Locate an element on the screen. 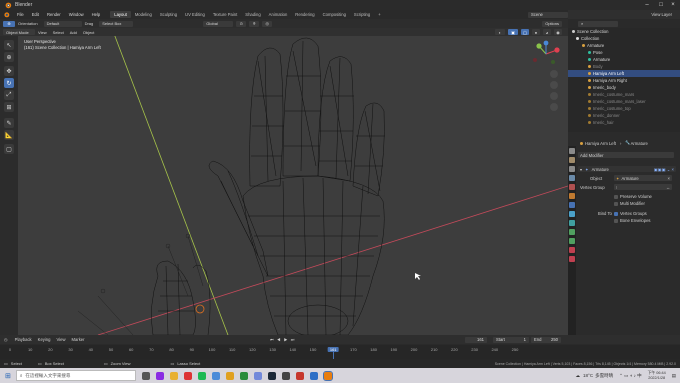 The width and height of the screenshot is (680, 383). output-tab-icon is located at coordinates (572, 169).